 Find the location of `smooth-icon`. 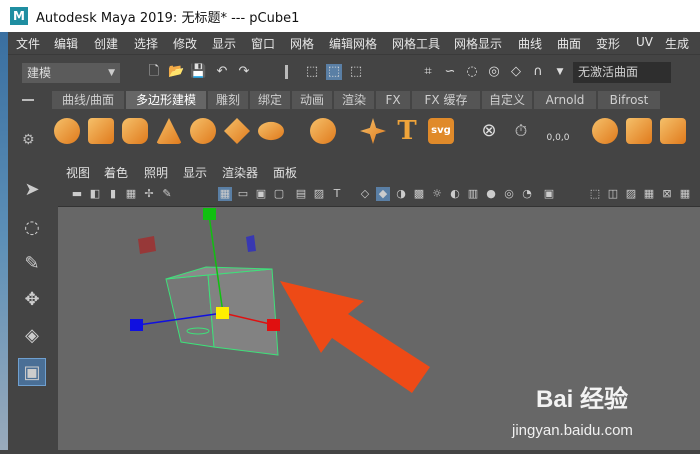

smooth-icon is located at coordinates (673, 131).